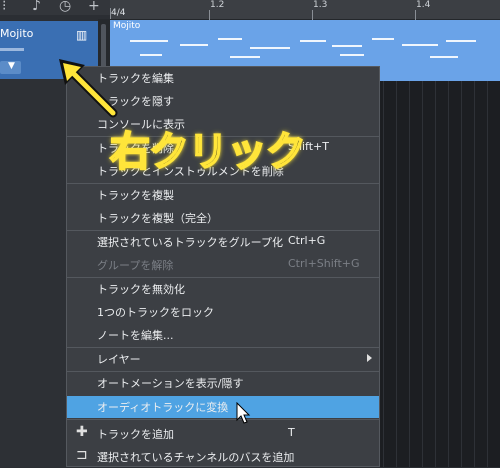  What do you see at coordinates (94, 6) in the screenshot?
I see `add-icon: +` at bounding box center [94, 6].